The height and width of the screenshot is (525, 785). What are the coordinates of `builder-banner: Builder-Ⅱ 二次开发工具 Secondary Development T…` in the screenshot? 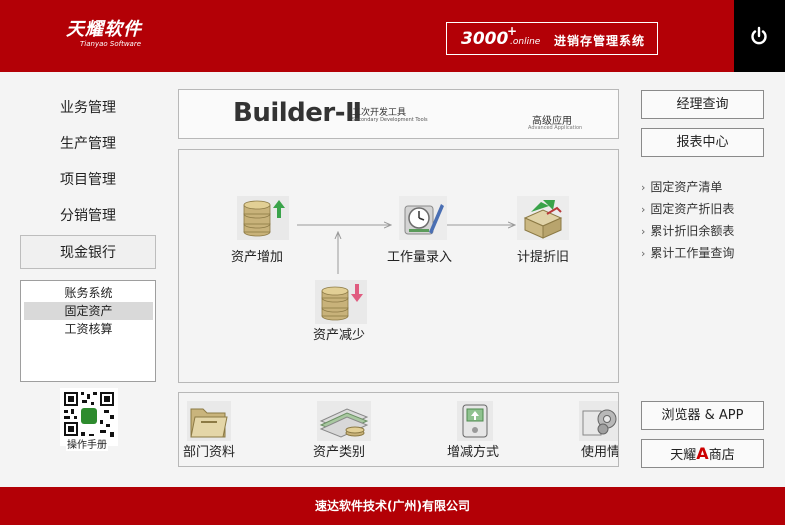 It's located at (398, 114).